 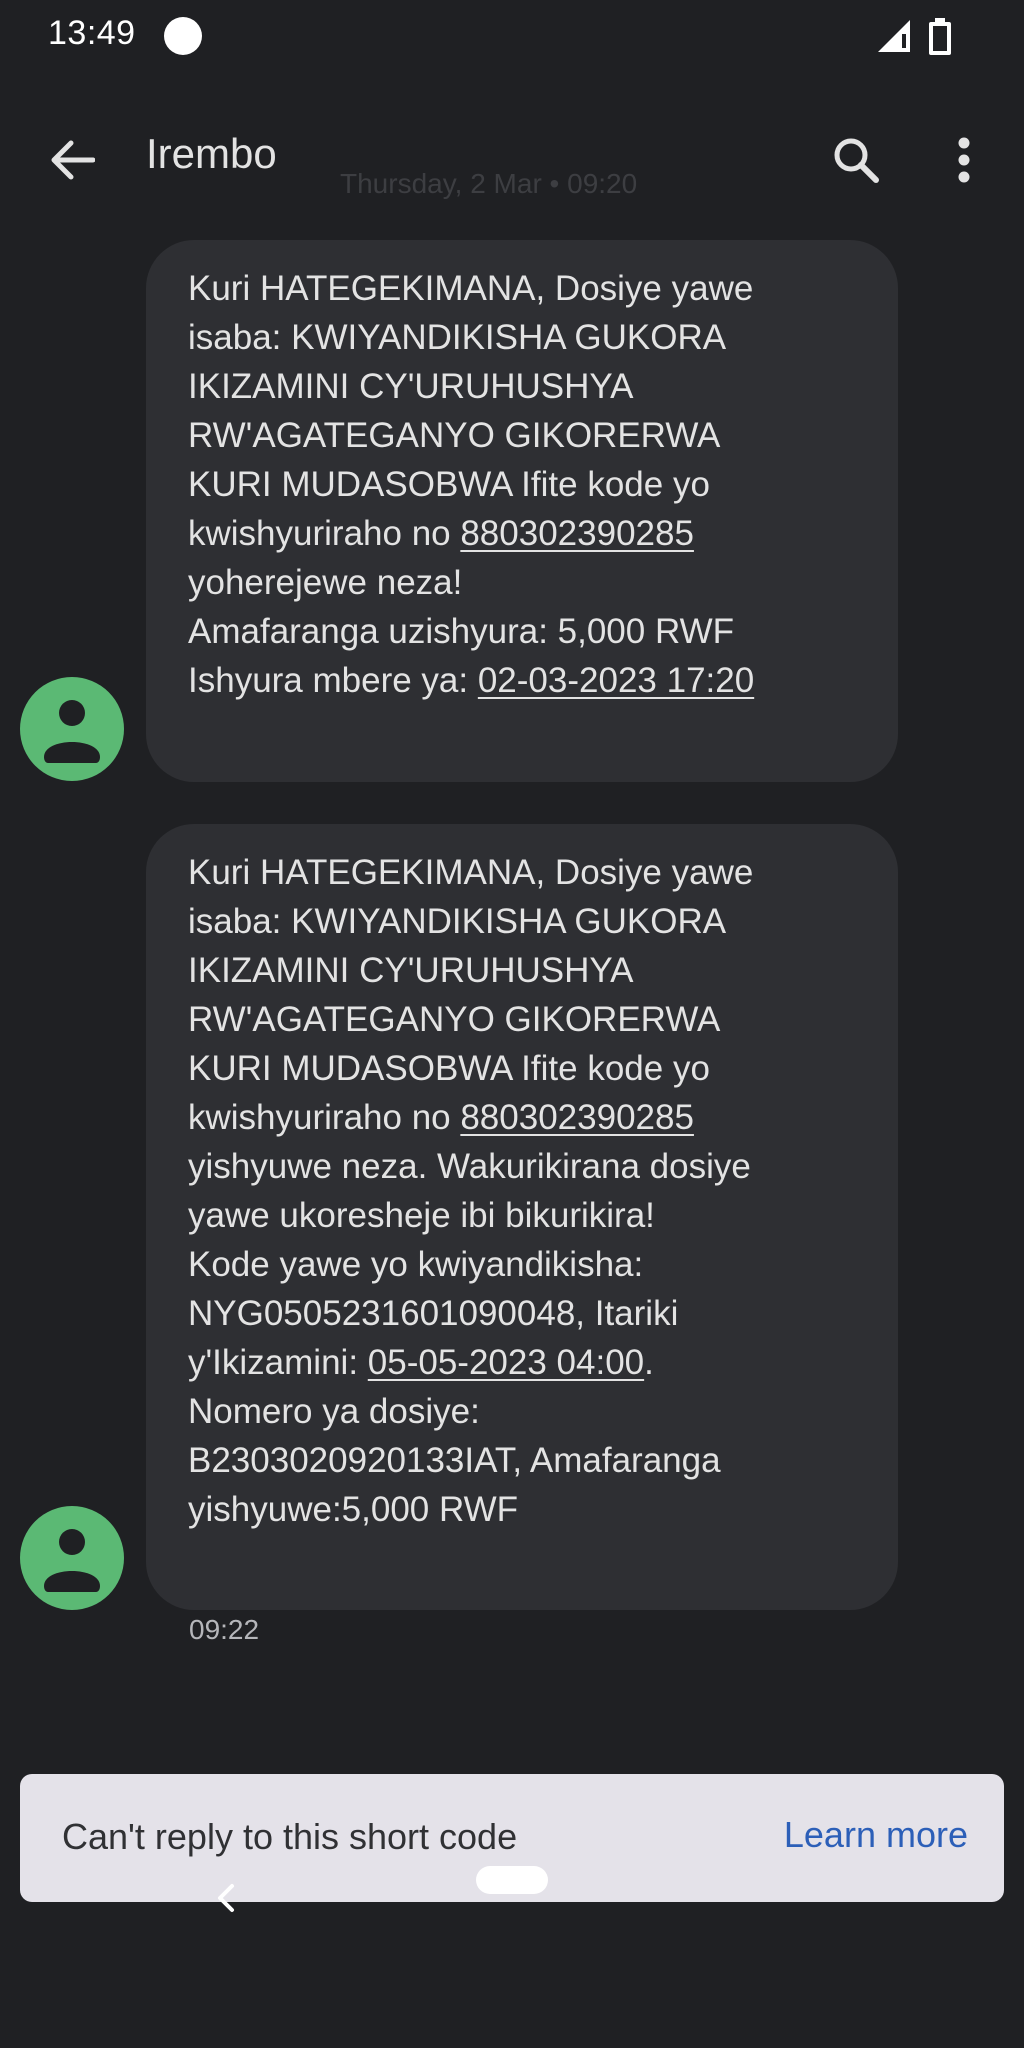 I want to click on home-pill-button, so click(x=512, y=1880).